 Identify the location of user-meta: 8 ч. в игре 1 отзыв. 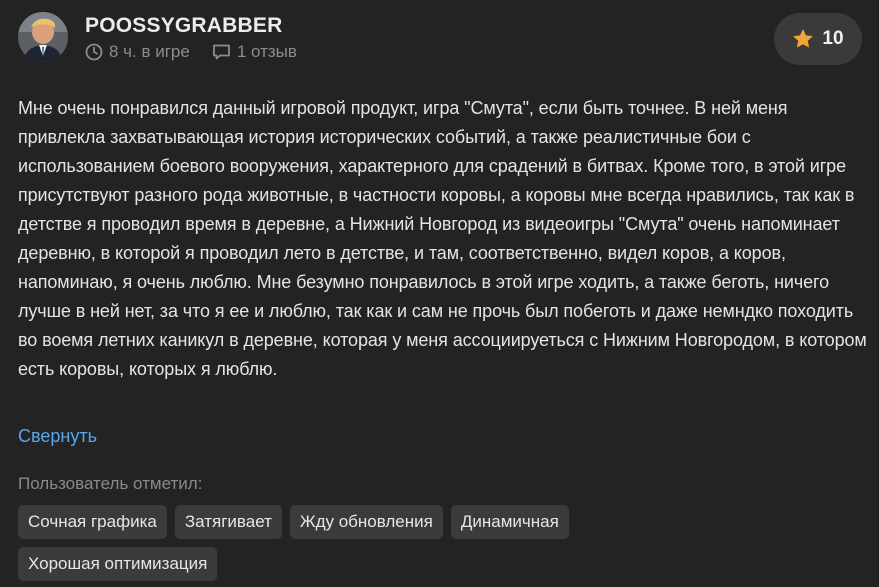
(202, 52).